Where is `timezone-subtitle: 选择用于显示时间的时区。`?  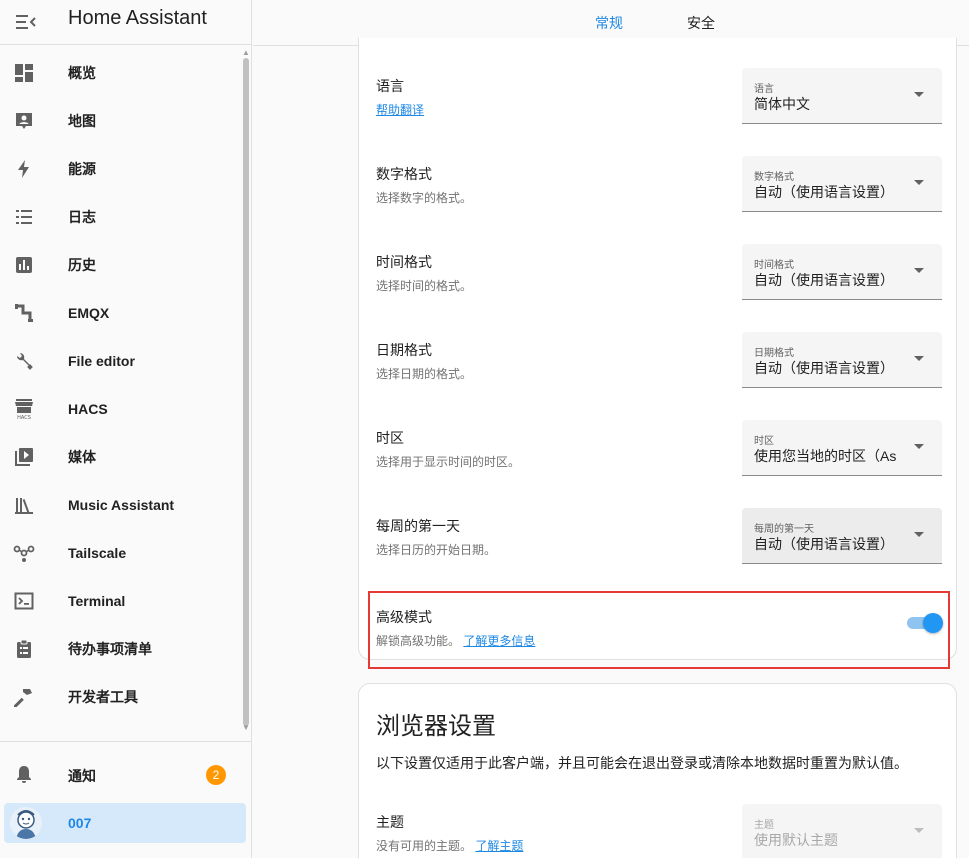 timezone-subtitle: 选择用于显示时间的时区。 is located at coordinates (448, 462).